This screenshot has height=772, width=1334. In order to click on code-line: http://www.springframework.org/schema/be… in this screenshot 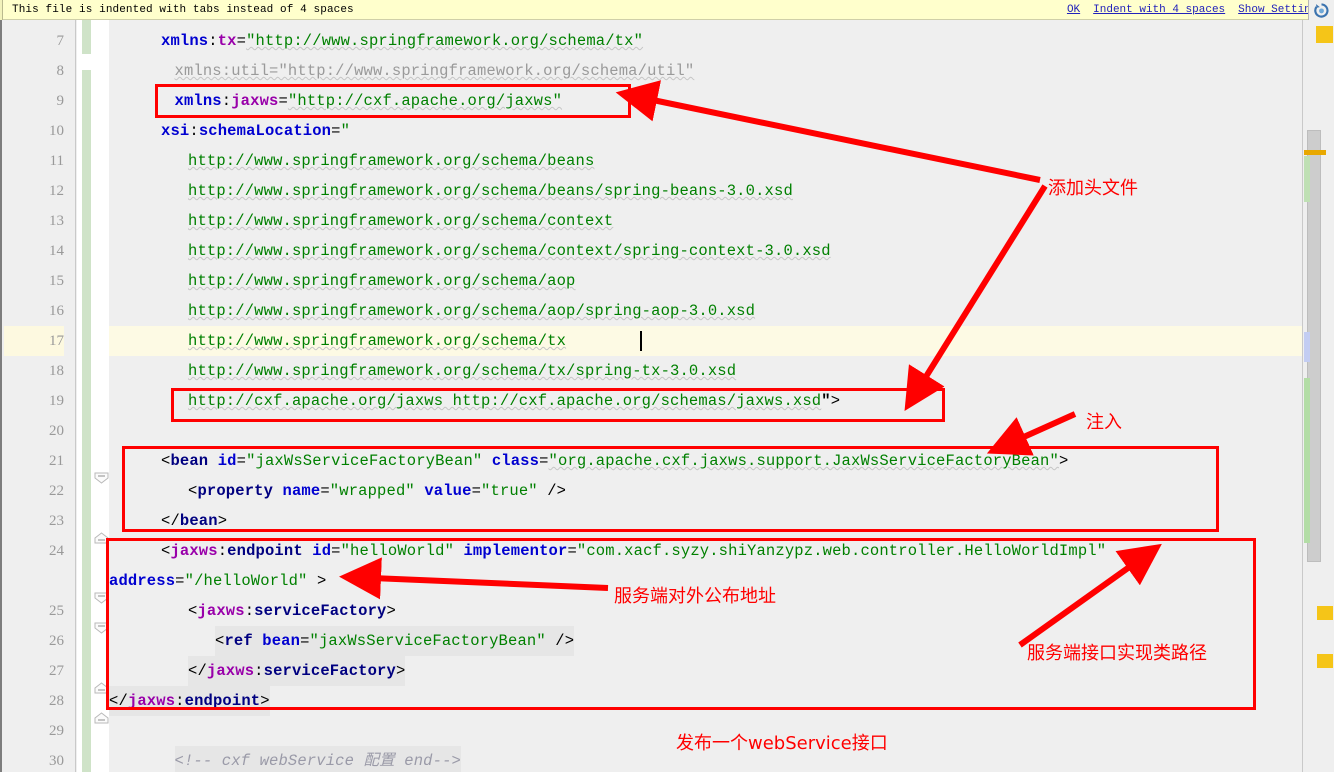, I will do `click(705, 161)`.